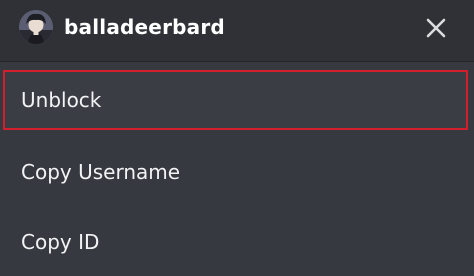 The height and width of the screenshot is (276, 474). I want to click on copy-username-label: Copy Username, so click(101, 172).